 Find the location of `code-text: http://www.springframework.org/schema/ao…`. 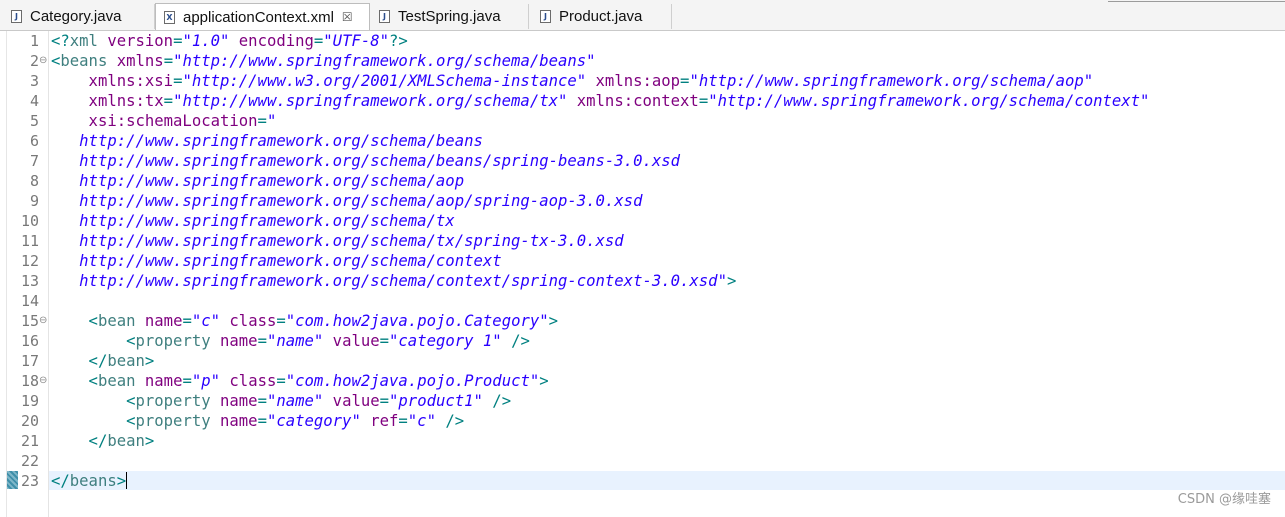

code-text: http://www.springframework.org/schema/ao… is located at coordinates (346, 201).